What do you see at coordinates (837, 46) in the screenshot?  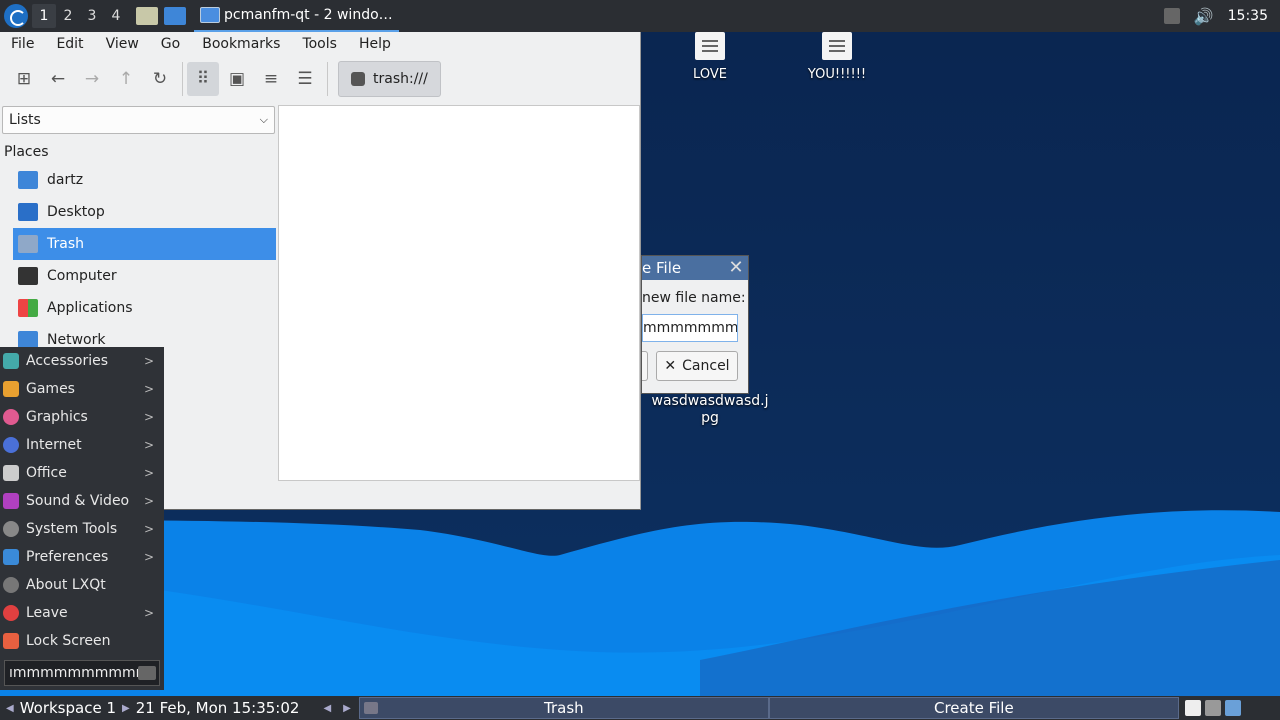 I see `text-file-icon` at bounding box center [837, 46].